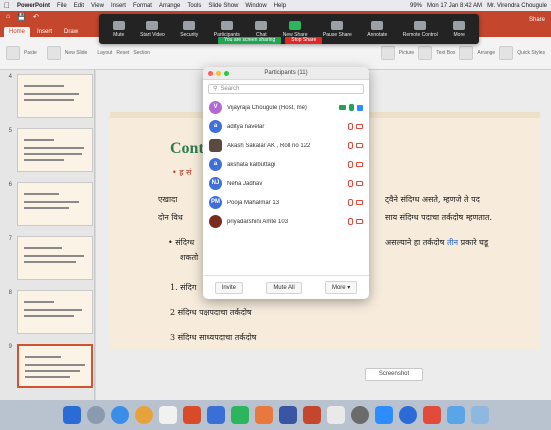  Describe the element at coordinates (122, 53) in the screenshot. I see `reset-label: Reset` at that location.